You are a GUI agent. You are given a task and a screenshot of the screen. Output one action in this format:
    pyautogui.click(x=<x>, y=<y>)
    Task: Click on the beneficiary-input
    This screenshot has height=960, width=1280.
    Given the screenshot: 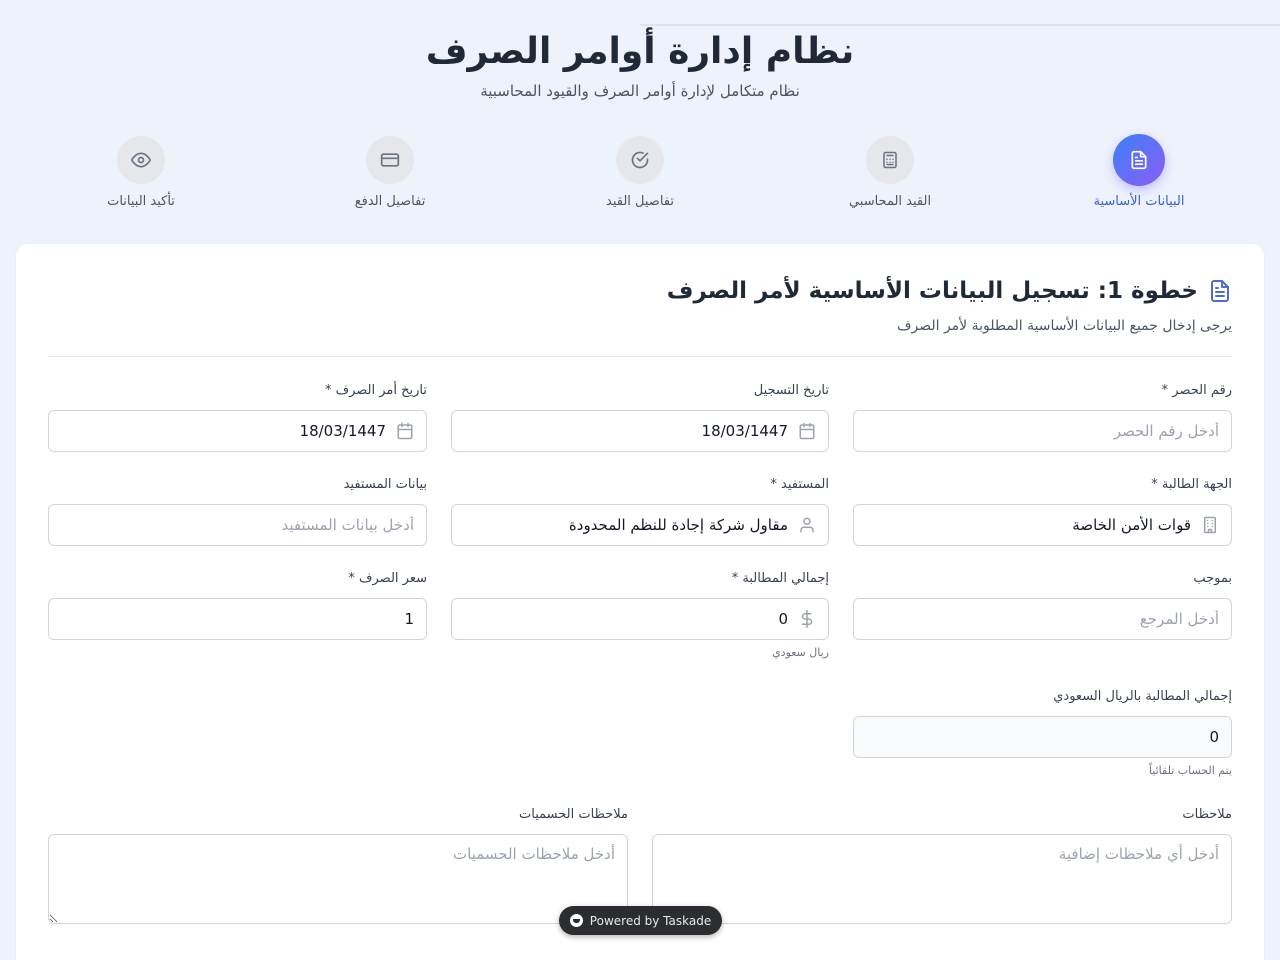 What is the action you would take?
    pyautogui.click(x=626, y=525)
    